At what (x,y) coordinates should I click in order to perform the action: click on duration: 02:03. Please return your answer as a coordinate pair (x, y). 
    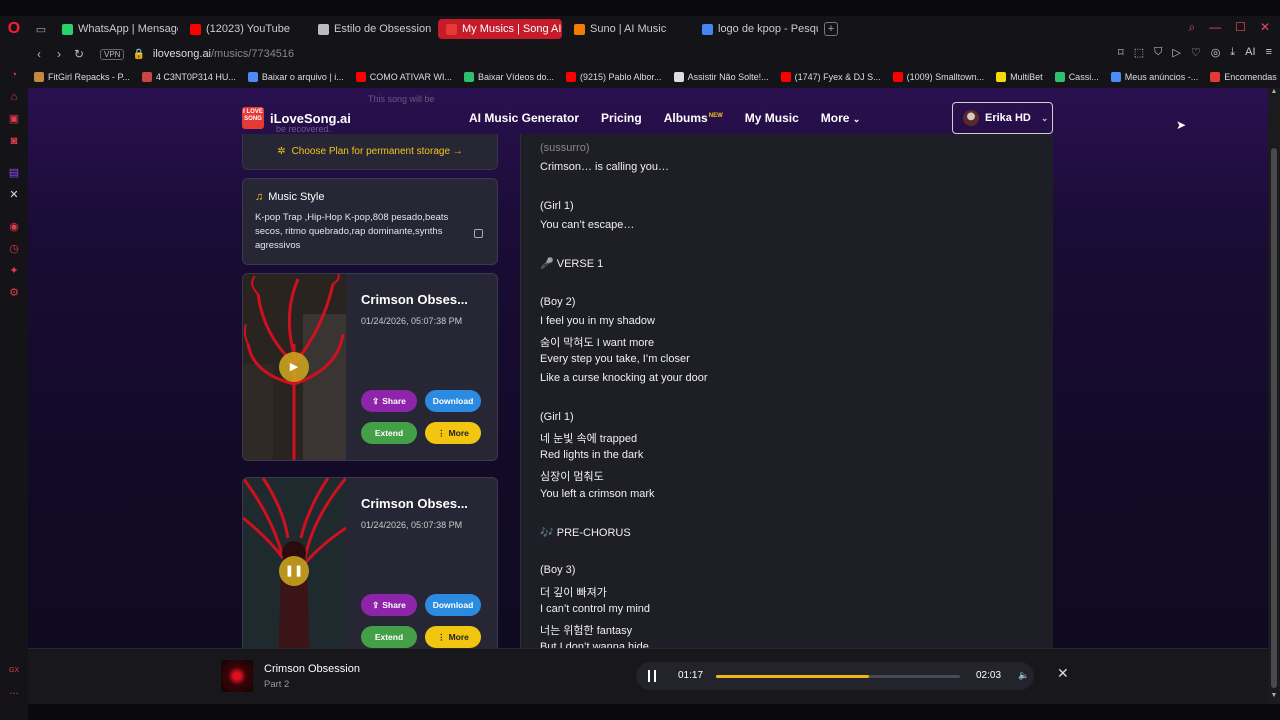
    Looking at the image, I should click on (989, 675).